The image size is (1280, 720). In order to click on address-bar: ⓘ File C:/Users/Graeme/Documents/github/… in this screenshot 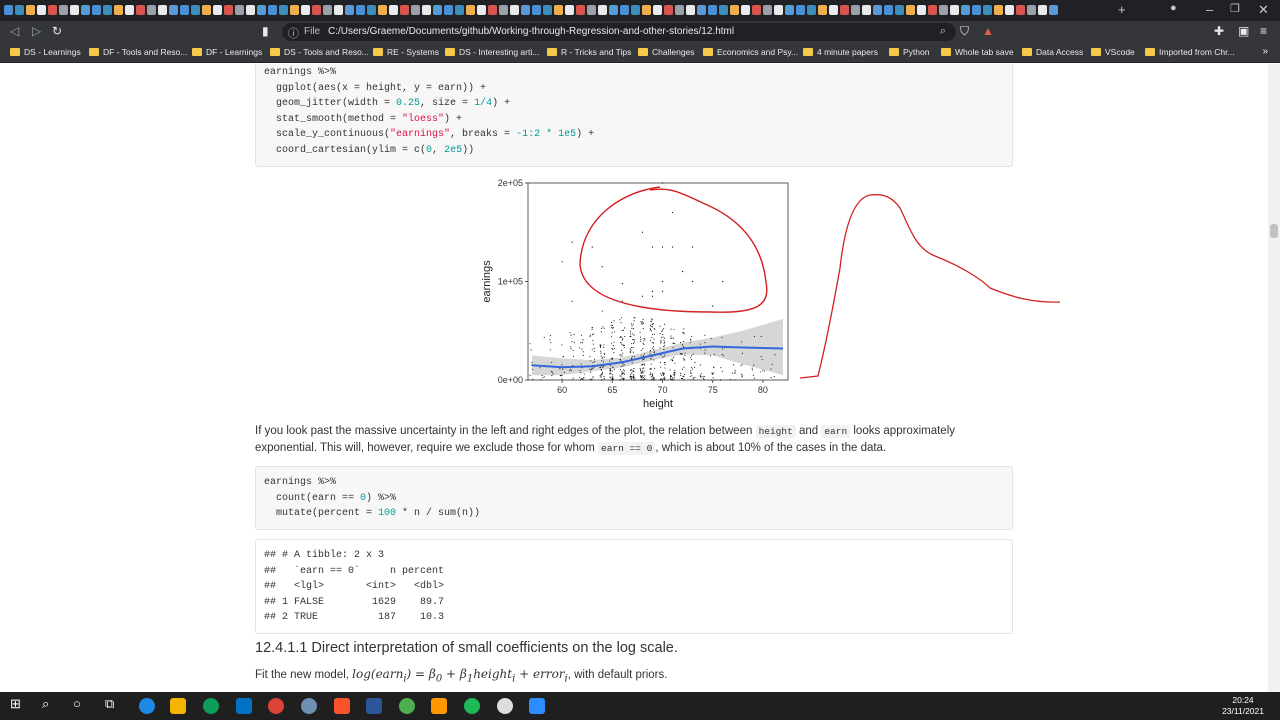, I will do `click(619, 32)`.